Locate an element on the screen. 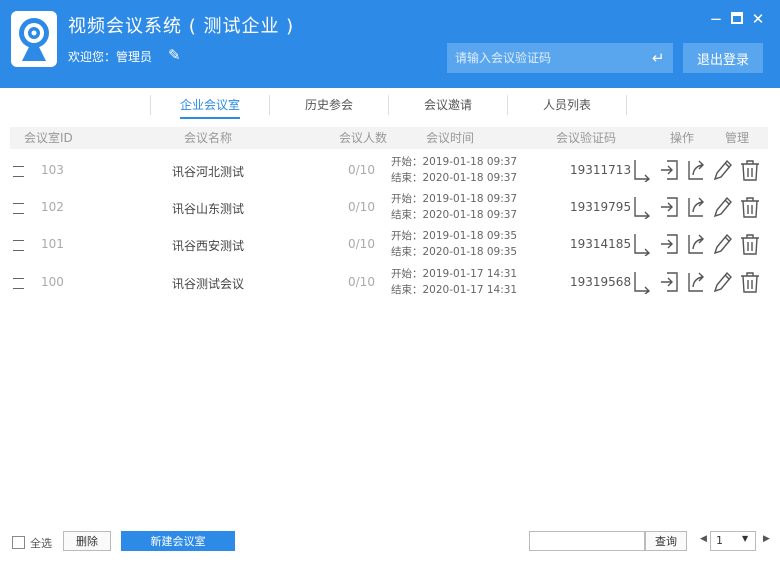  room-code: 19319568 is located at coordinates (601, 282).